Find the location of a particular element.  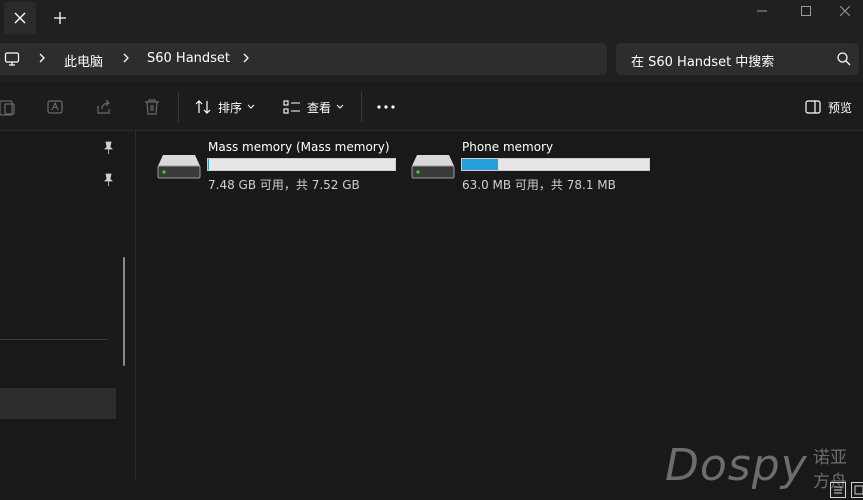

monitor-icon is located at coordinates (12, 59).